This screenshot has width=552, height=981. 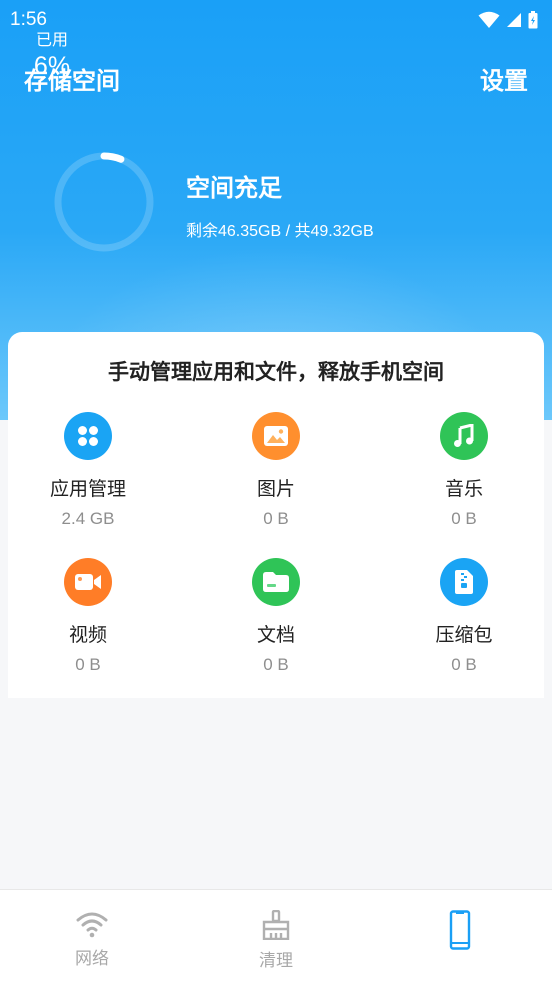 What do you see at coordinates (464, 436) in the screenshot?
I see `music-icon` at bounding box center [464, 436].